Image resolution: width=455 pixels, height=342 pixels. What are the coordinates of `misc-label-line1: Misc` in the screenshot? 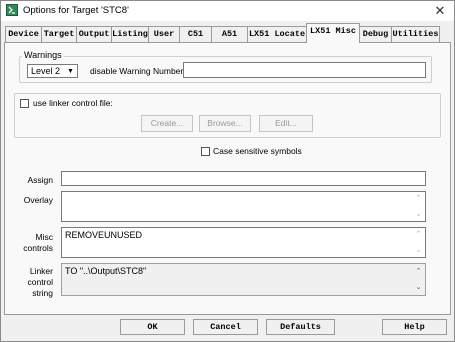 It's located at (44, 237).